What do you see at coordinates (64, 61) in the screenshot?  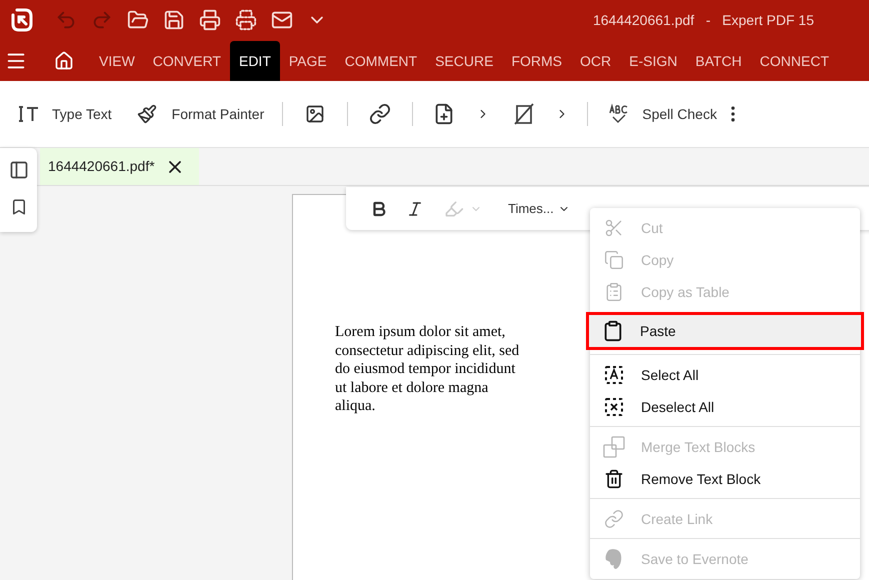 I see `home-icon` at bounding box center [64, 61].